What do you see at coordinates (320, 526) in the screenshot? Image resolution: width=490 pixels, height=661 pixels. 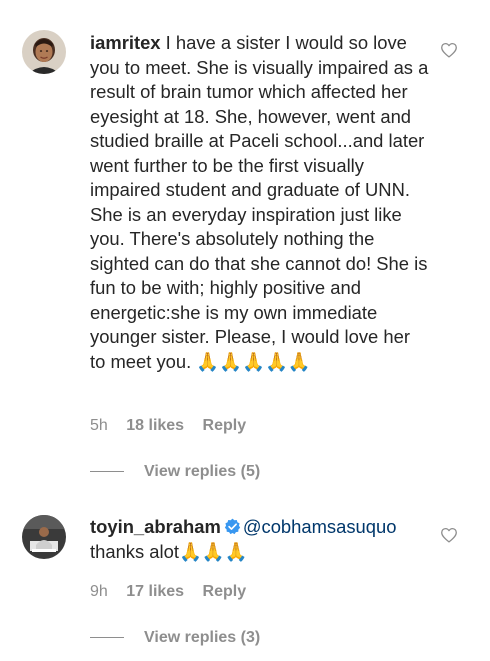 I see `mention-link: @cobhamsasuquo` at bounding box center [320, 526].